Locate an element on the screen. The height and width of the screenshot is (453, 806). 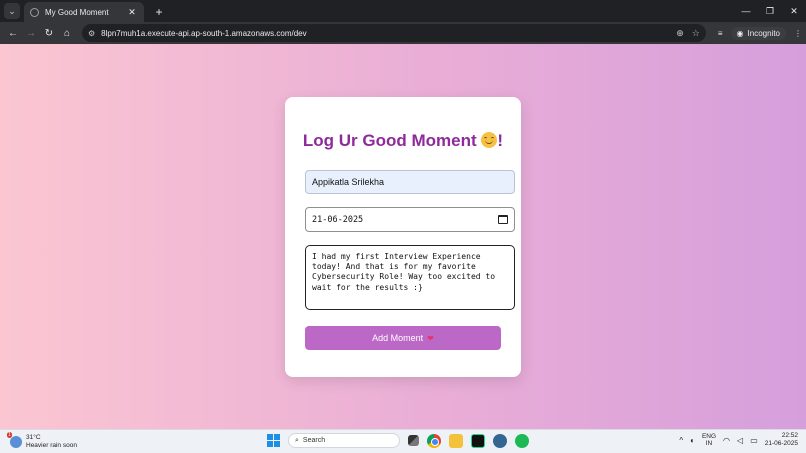
page-title: Log Ur Good Moment ! is located at coordinates (403, 141).